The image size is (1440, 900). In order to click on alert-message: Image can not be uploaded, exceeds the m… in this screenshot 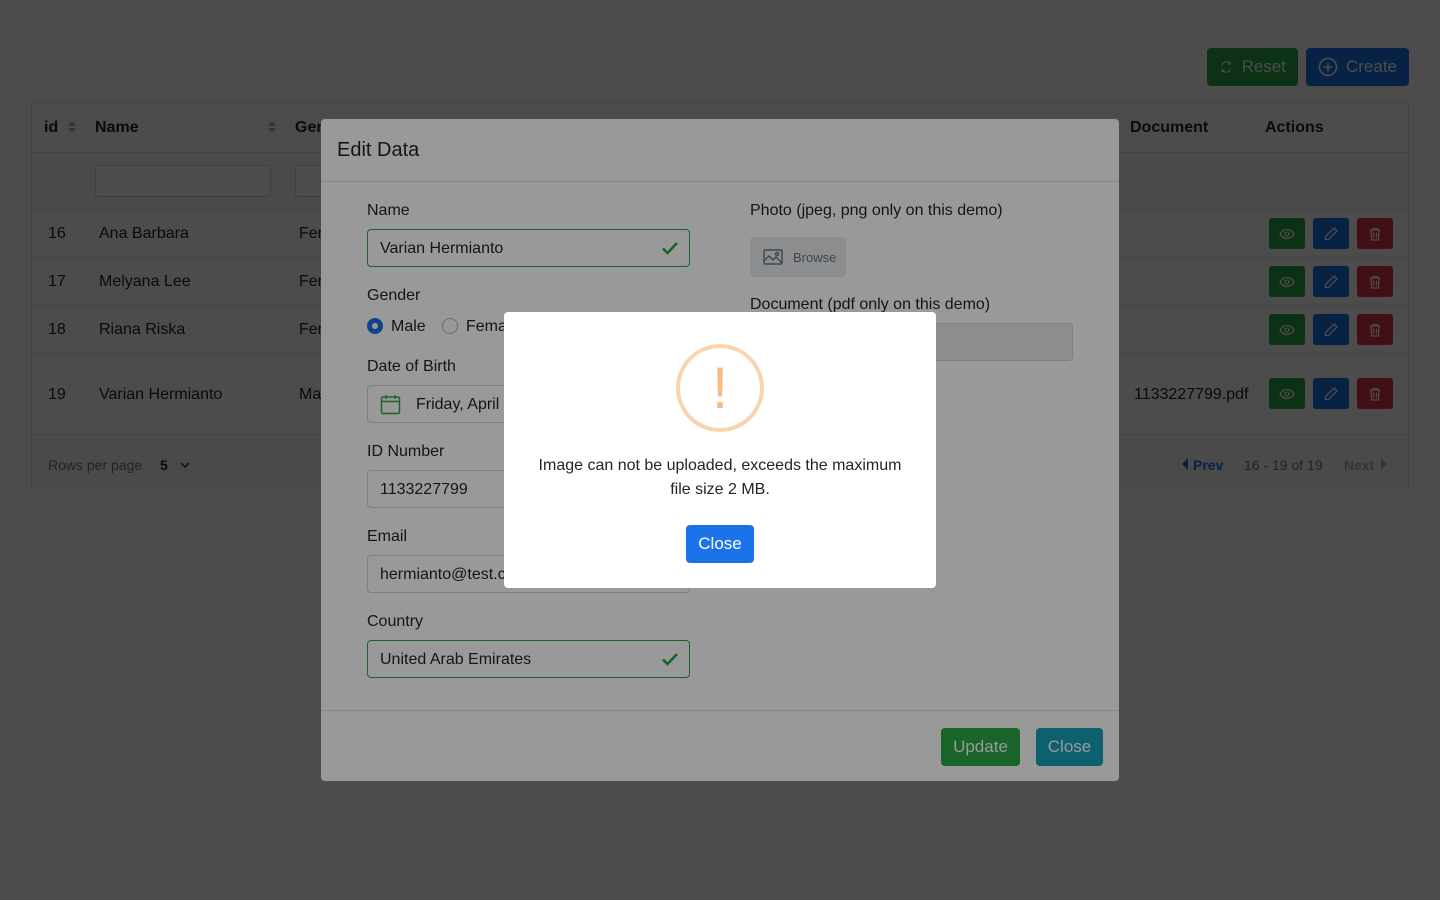, I will do `click(720, 477)`.